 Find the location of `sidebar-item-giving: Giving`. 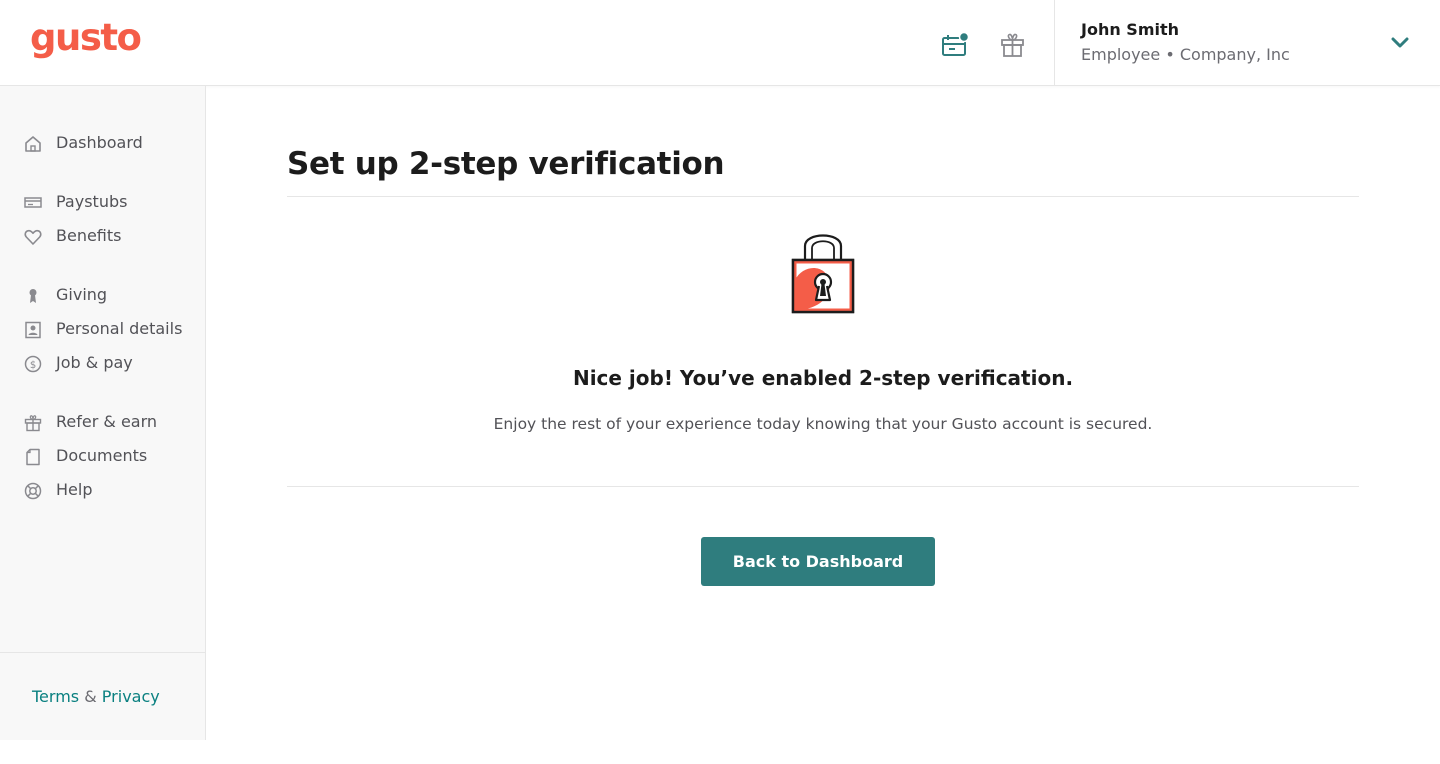

sidebar-item-giving: Giving is located at coordinates (102, 295).